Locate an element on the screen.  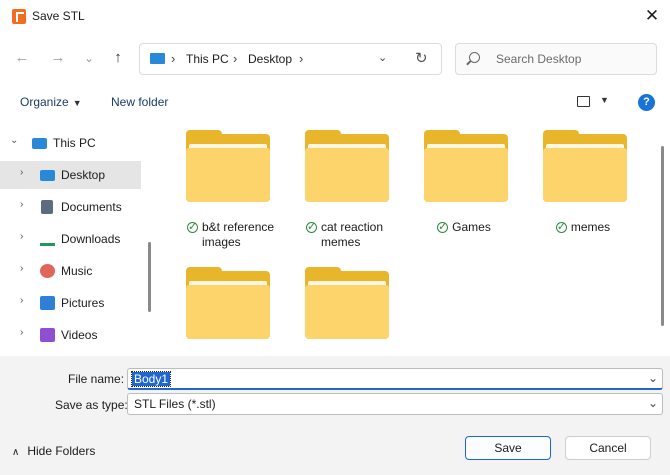
folder-item: ✓ b&t reference images is located at coordinates (226, 184).